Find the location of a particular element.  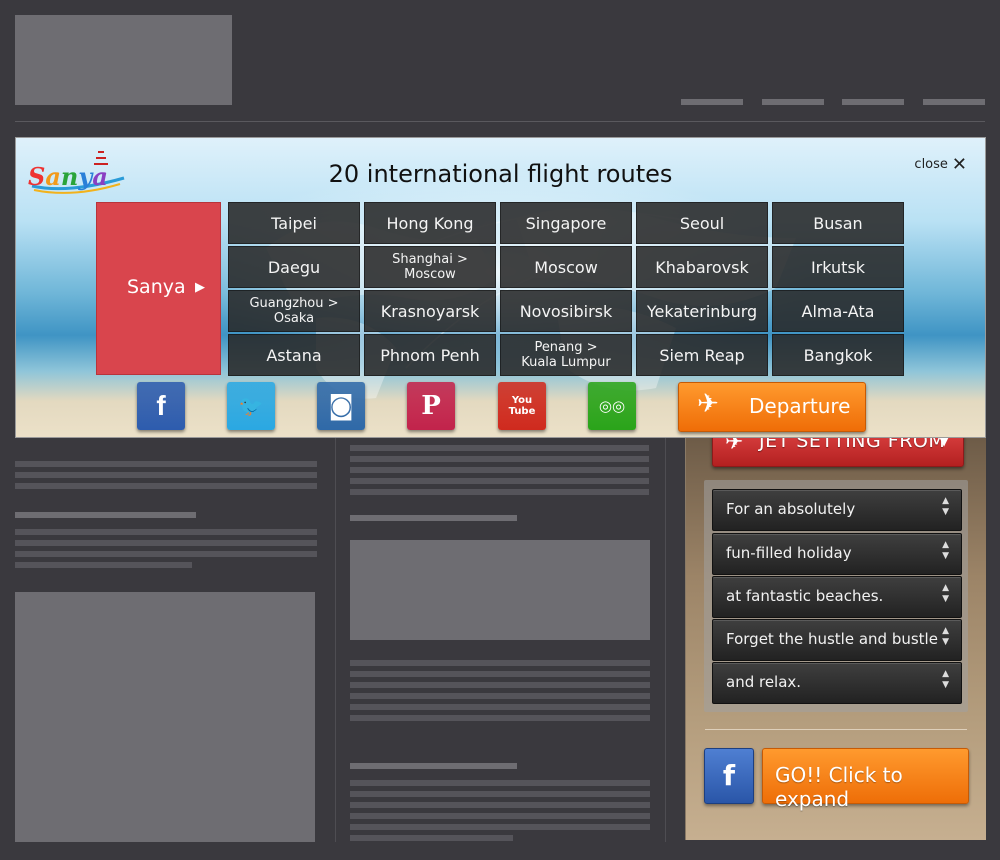

route-button: Alma-Ata is located at coordinates (838, 311).